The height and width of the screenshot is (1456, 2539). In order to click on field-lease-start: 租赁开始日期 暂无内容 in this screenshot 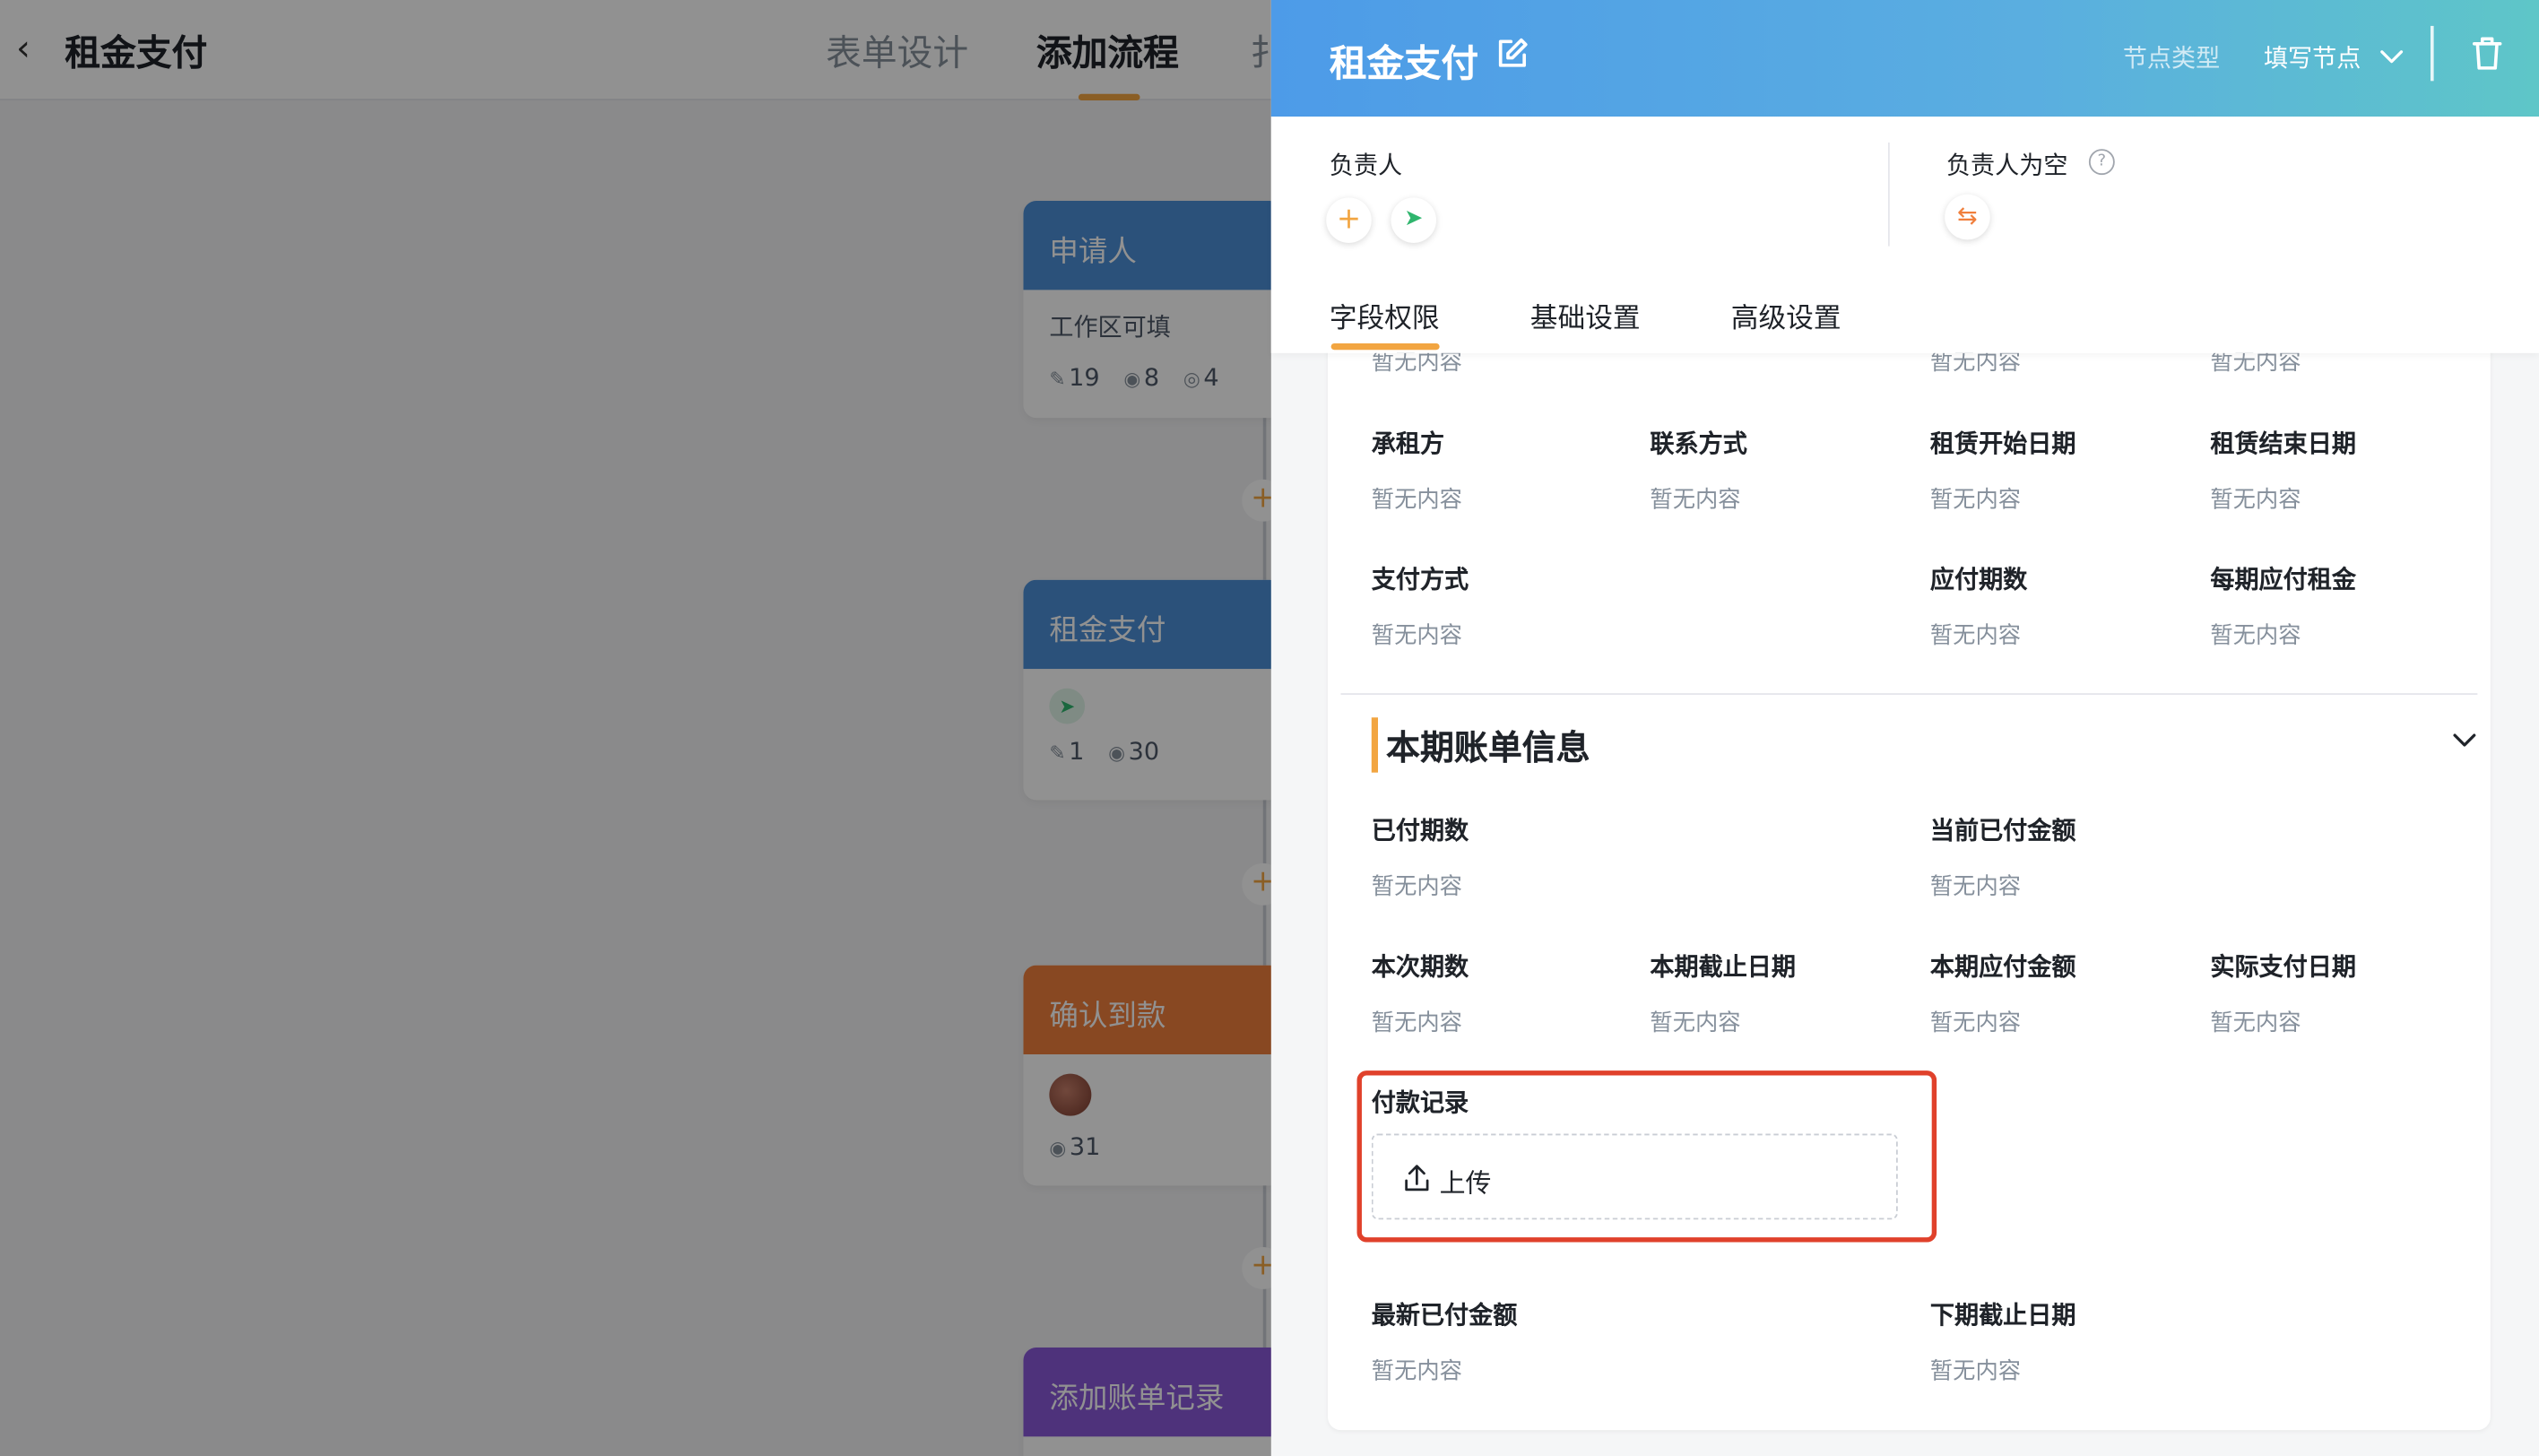, I will do `click(2003, 470)`.